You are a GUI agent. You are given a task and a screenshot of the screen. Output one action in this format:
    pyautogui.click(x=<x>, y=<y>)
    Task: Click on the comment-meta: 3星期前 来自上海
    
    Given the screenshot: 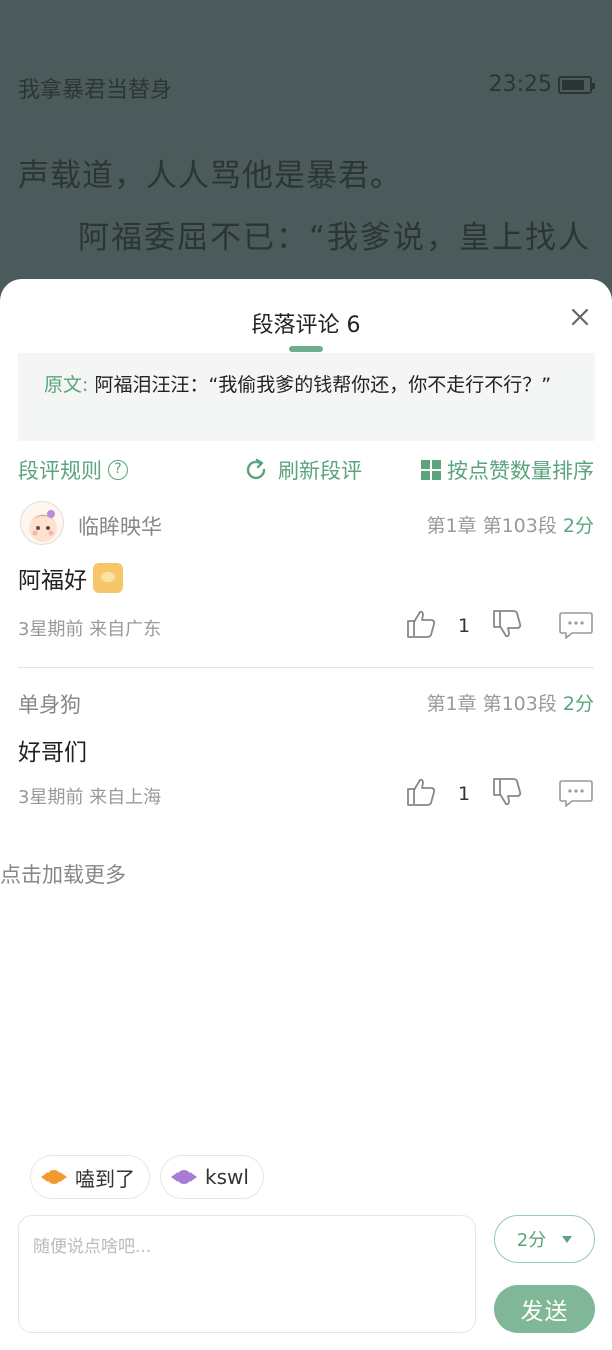 What is the action you would take?
    pyautogui.click(x=90, y=797)
    